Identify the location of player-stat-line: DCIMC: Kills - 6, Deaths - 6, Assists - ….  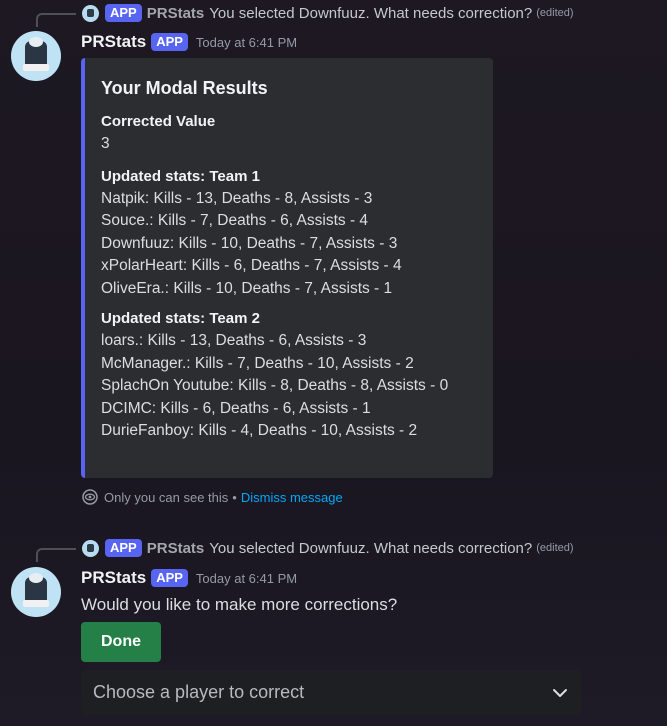
(236, 408).